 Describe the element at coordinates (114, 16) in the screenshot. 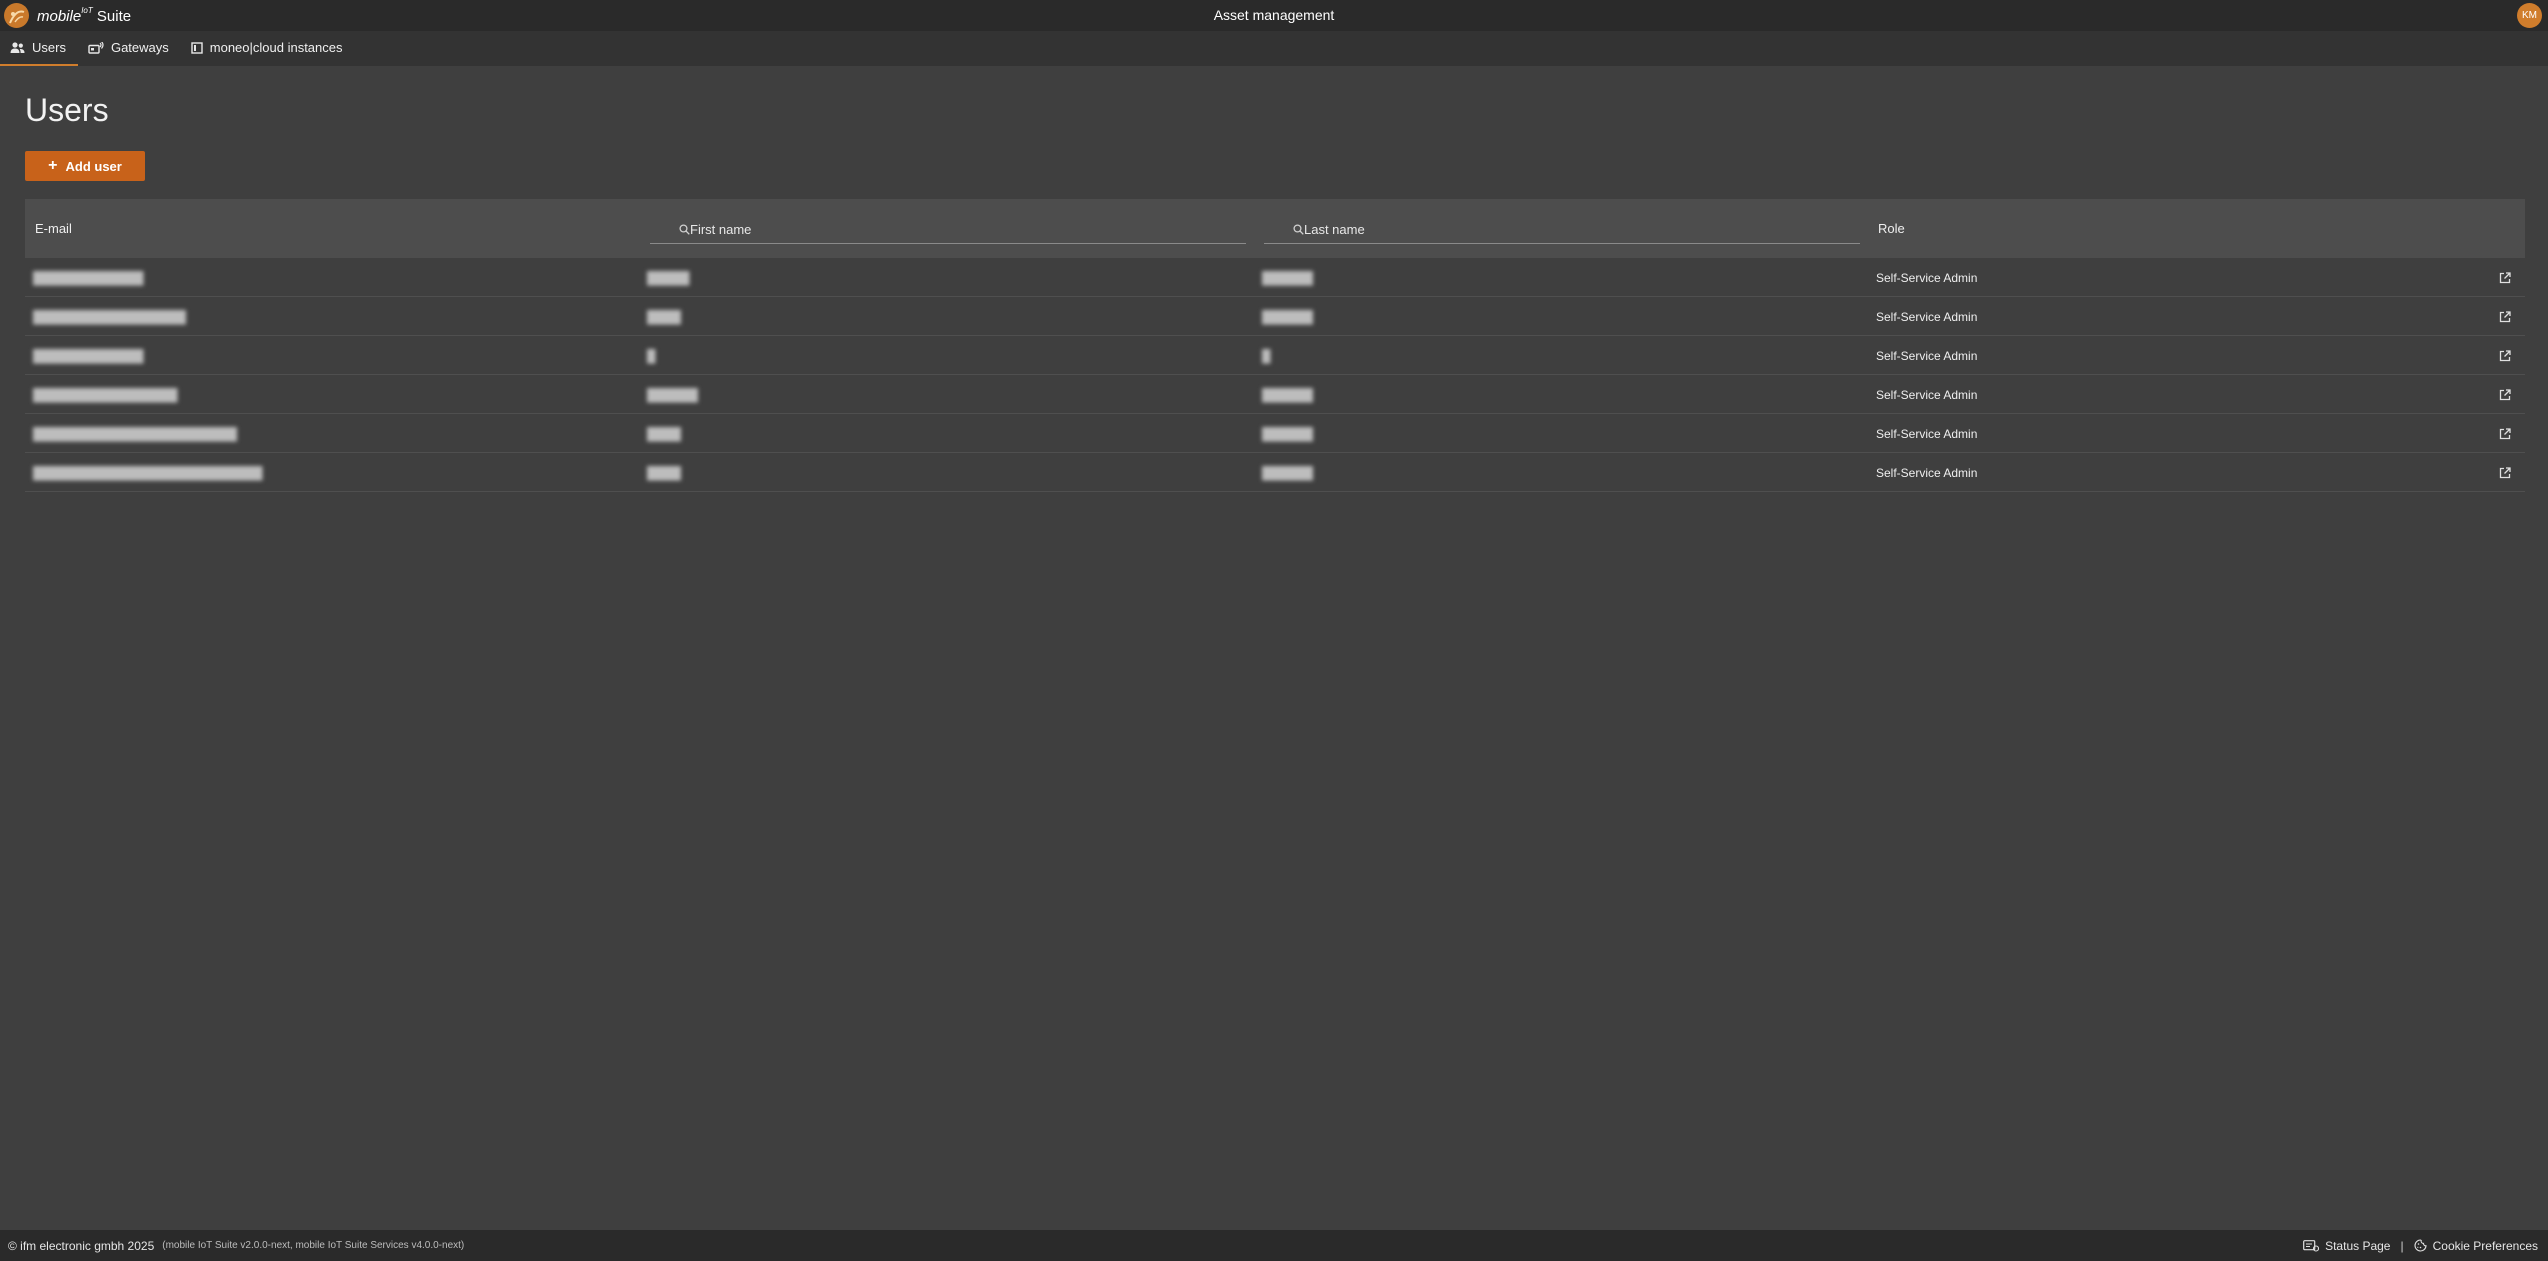

I see `brand-suffix: Suite` at that location.